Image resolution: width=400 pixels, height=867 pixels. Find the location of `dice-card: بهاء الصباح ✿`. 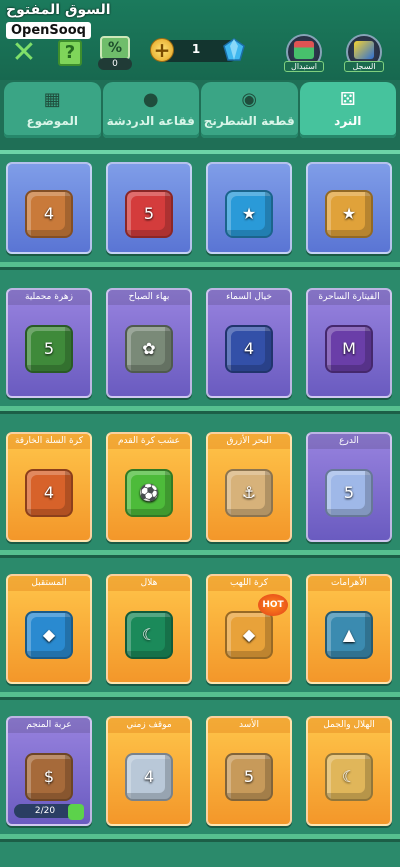

dice-card: بهاء الصباح ✿ is located at coordinates (149, 343).